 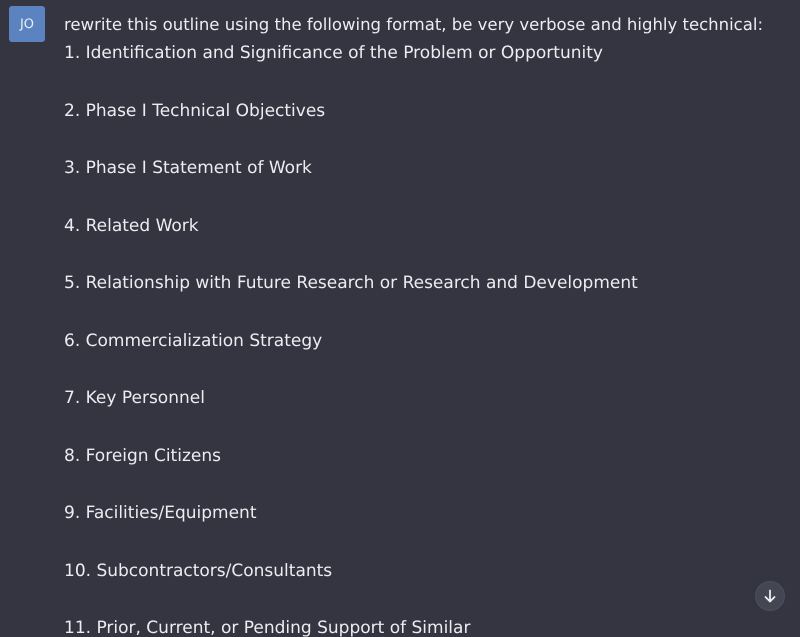 What do you see at coordinates (143, 456) in the screenshot?
I see `outline-item: 8. Foreign Citizens` at bounding box center [143, 456].